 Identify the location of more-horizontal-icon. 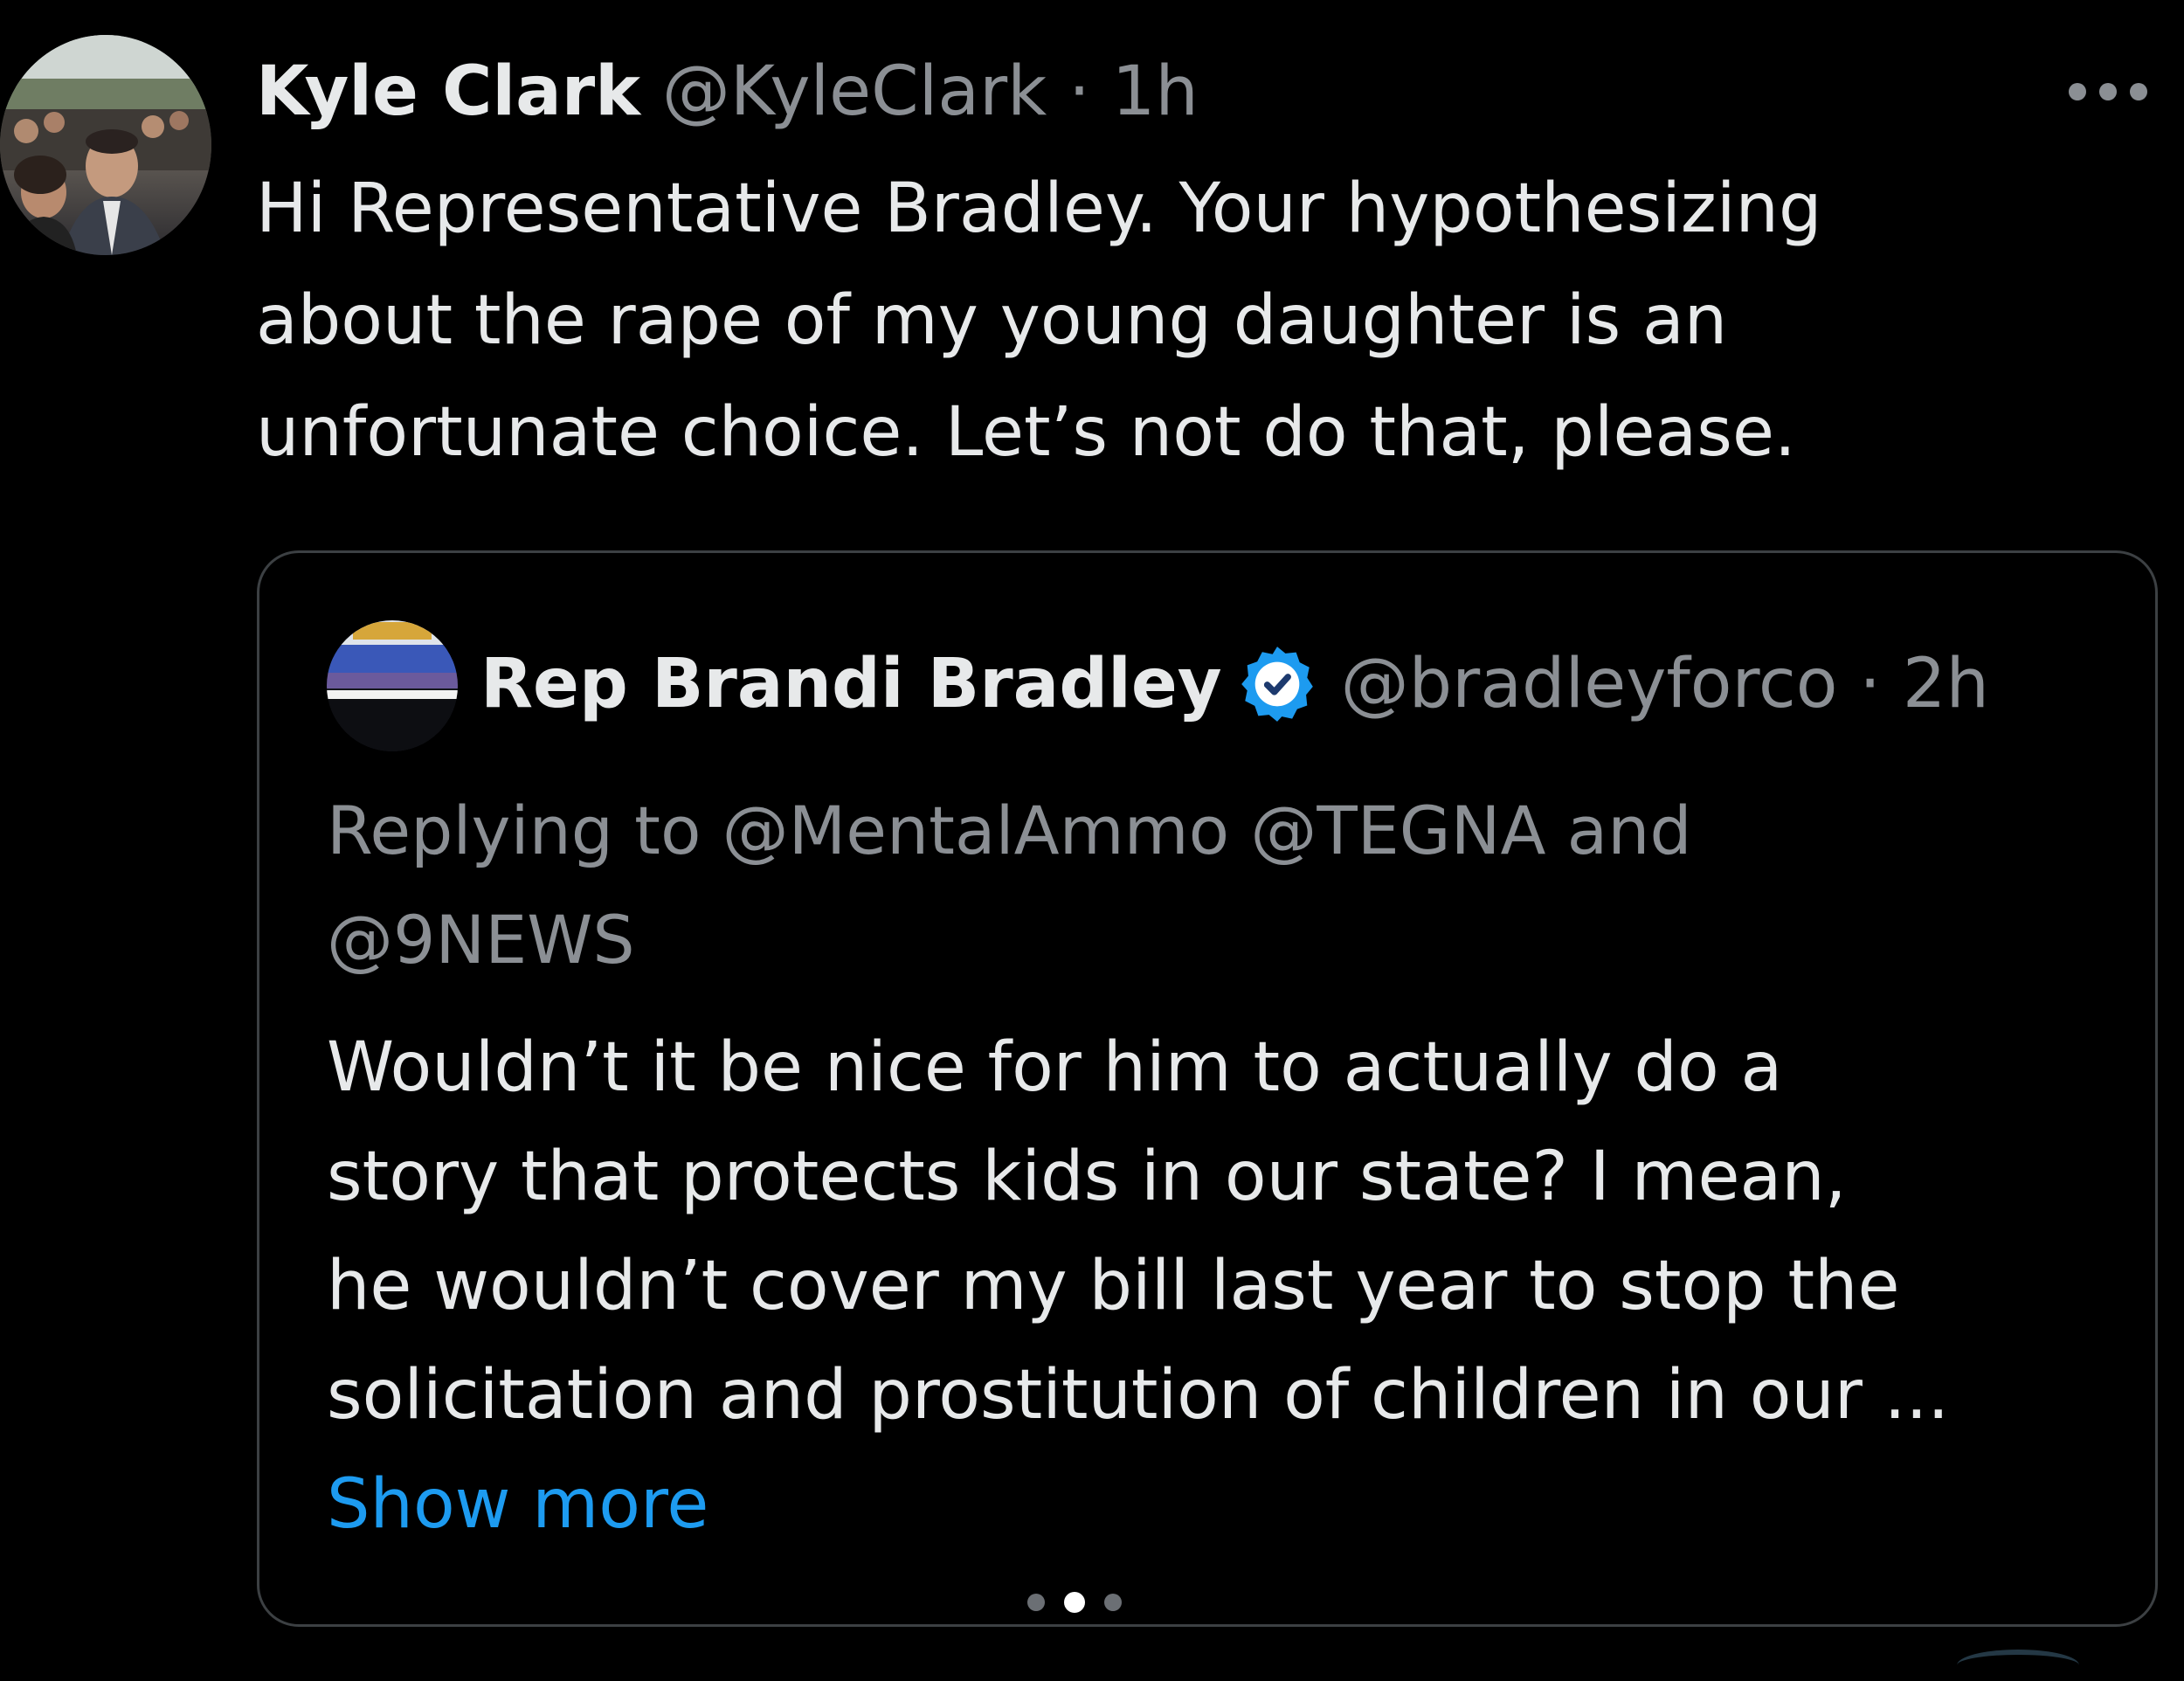
(2108, 92).